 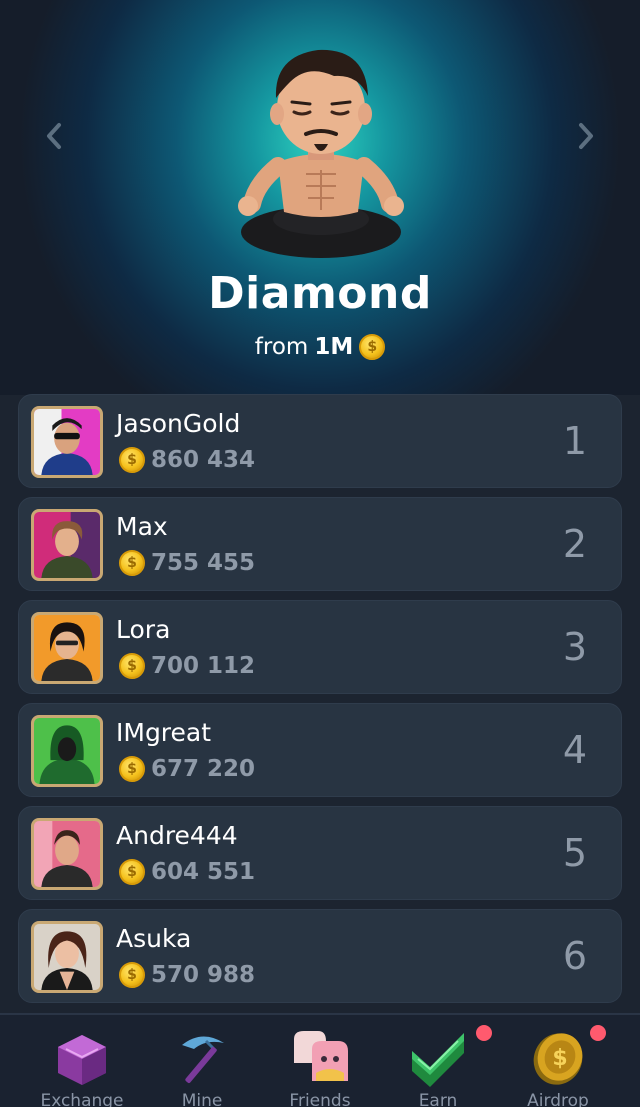 What do you see at coordinates (320, 647) in the screenshot?
I see `leaderboard-row: Lora 700 112 3` at bounding box center [320, 647].